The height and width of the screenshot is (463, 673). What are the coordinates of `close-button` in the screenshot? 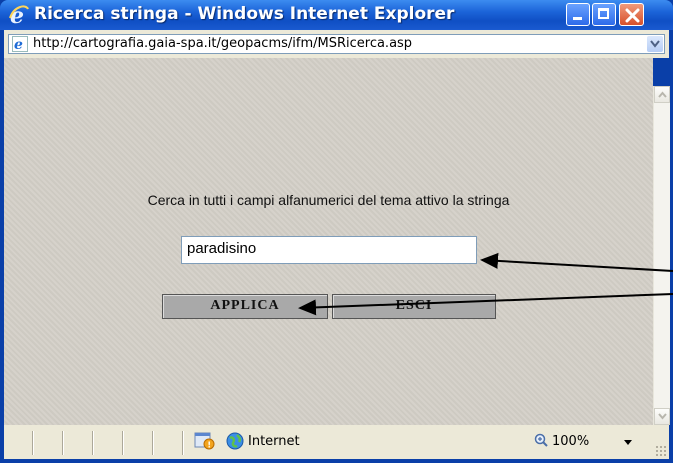 It's located at (631, 14).